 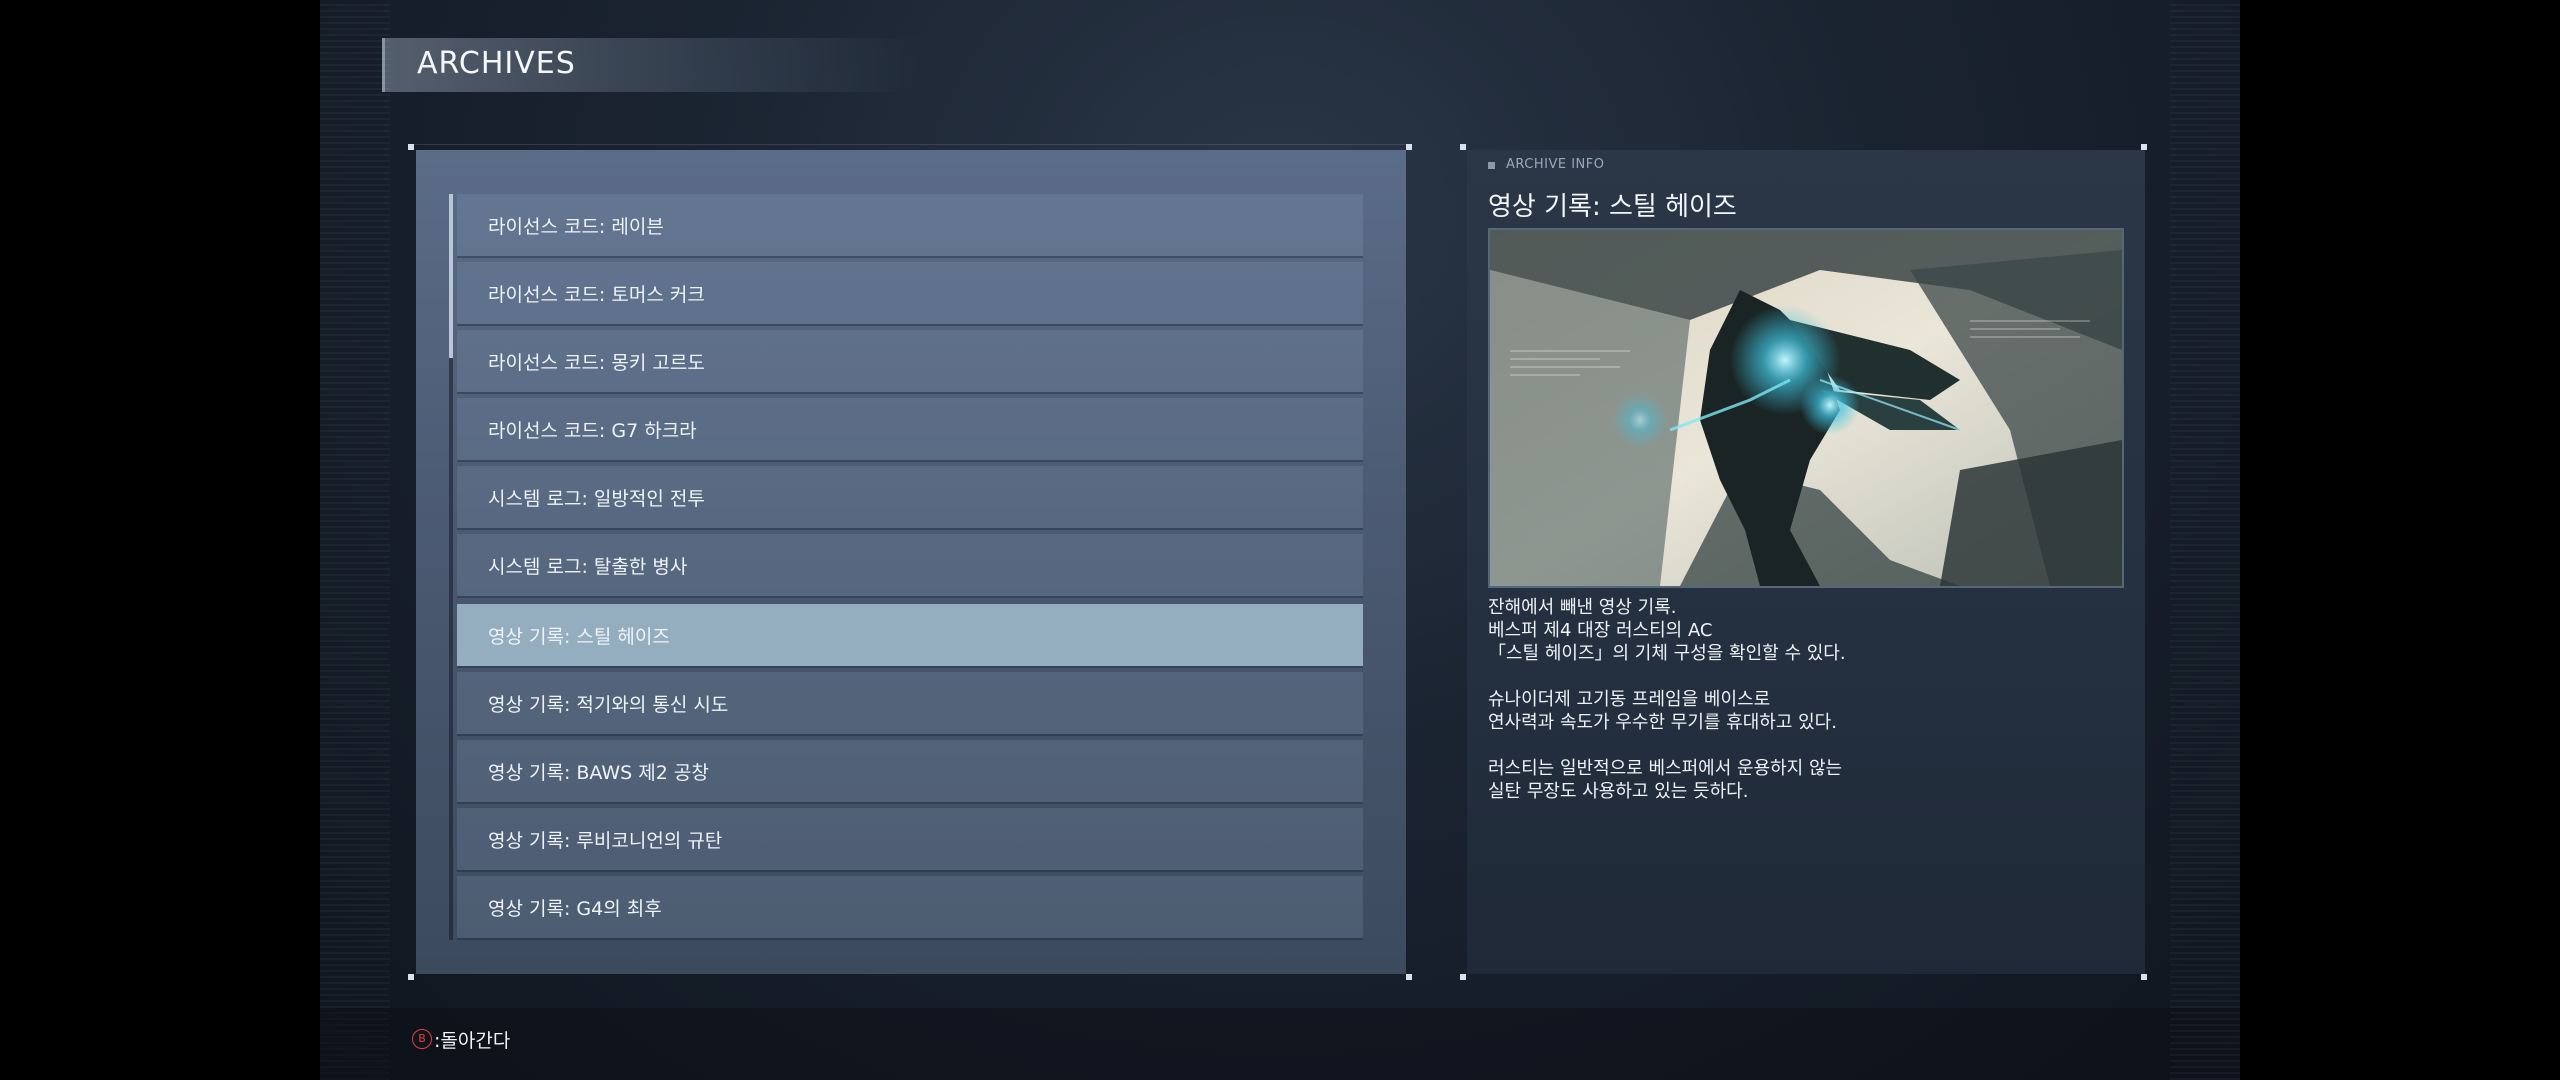 I want to click on description-line: 「스틸 헤이즈」의 기체 구성을 확인할 수 있다., so click(x=1667, y=653).